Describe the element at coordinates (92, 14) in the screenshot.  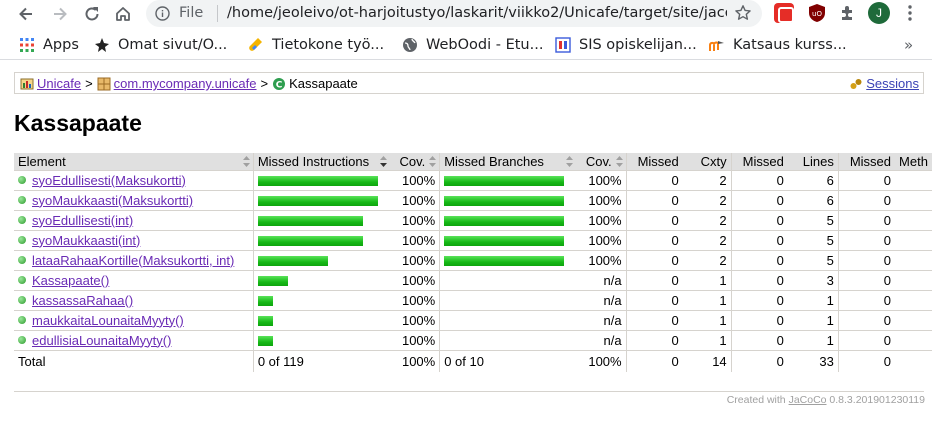
I see `reload-button` at that location.